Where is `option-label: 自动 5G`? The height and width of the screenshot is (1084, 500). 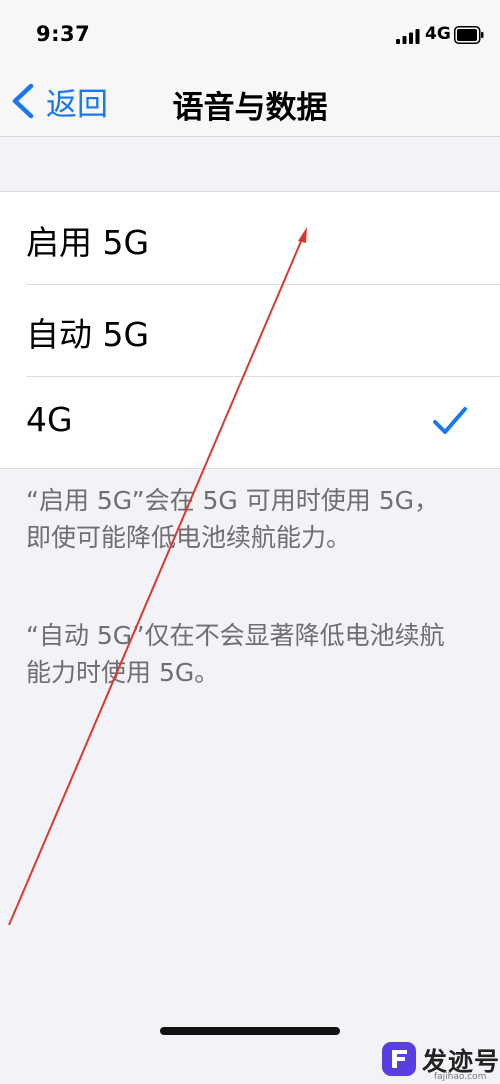
option-label: 自动 5G is located at coordinates (88, 334).